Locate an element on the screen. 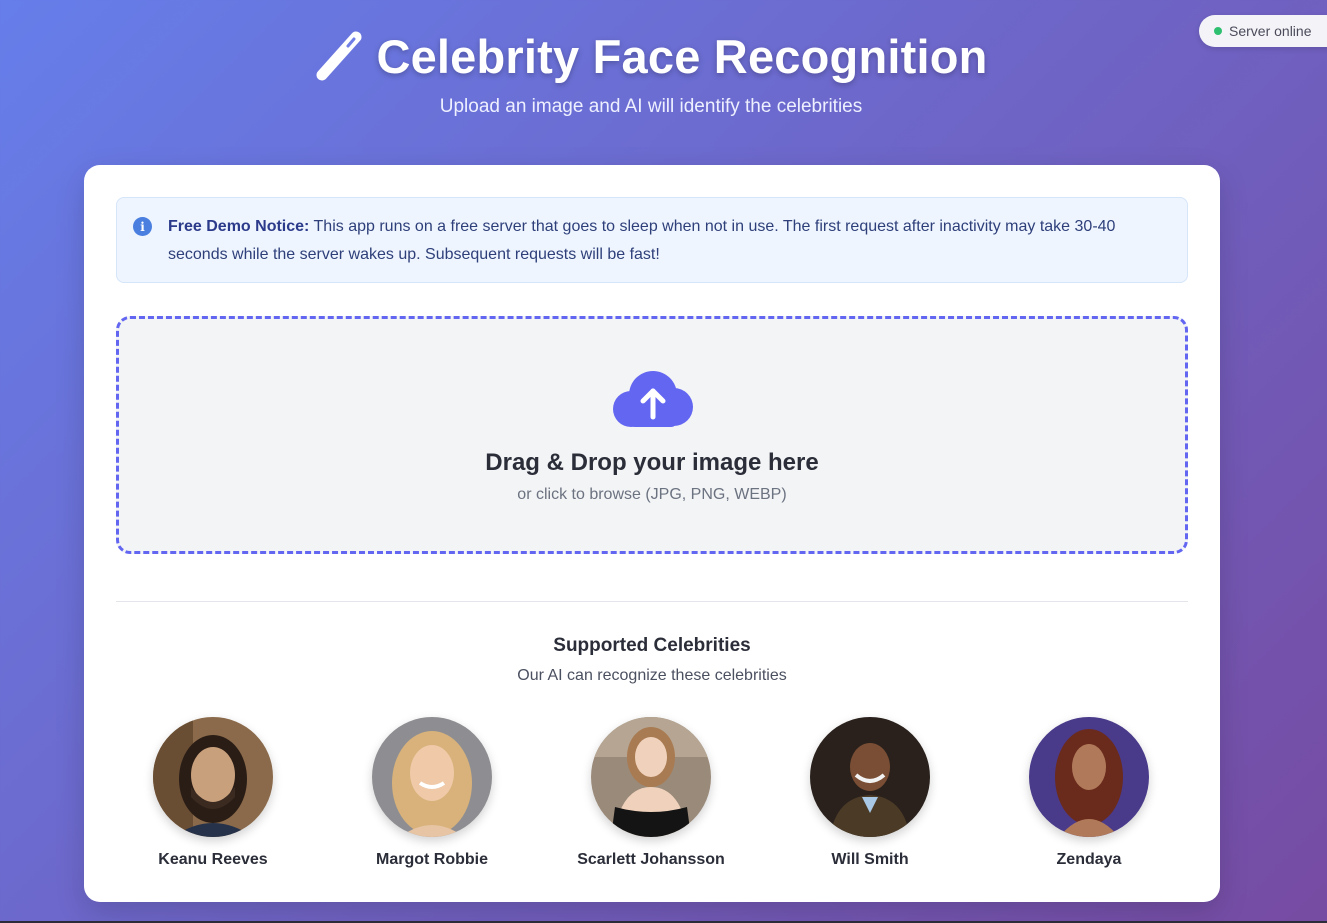 Image resolution: width=1327 pixels, height=923 pixels. celebrity-name: Will Smith is located at coordinates (870, 859).